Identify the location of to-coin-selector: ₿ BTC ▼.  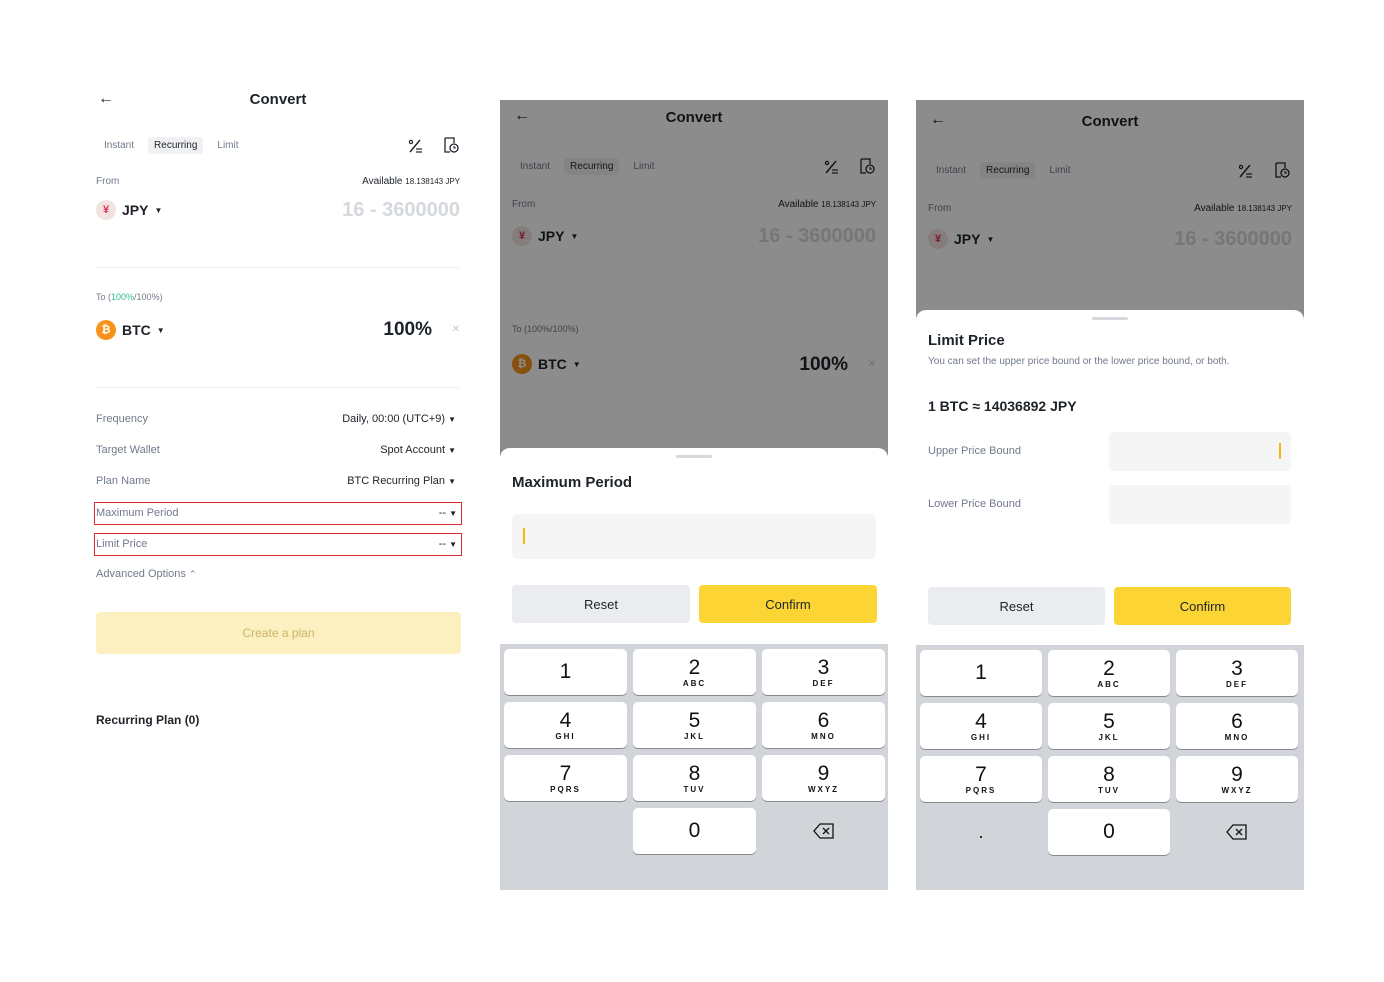
(130, 330).